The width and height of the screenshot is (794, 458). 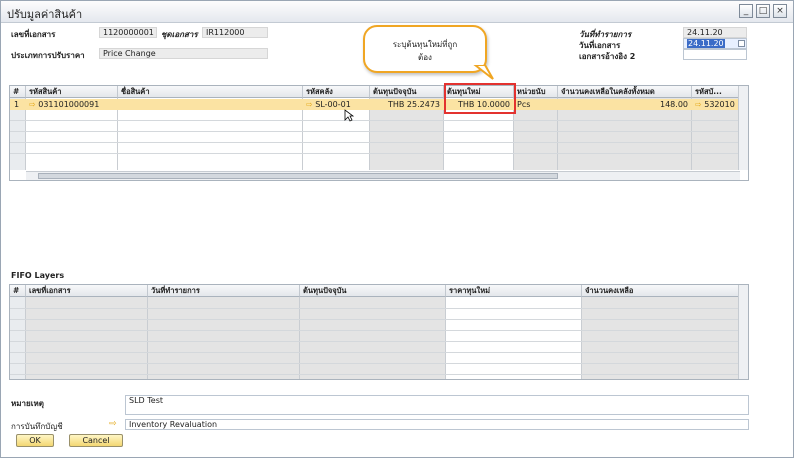 I want to click on new-cost-highlight, so click(x=480, y=98).